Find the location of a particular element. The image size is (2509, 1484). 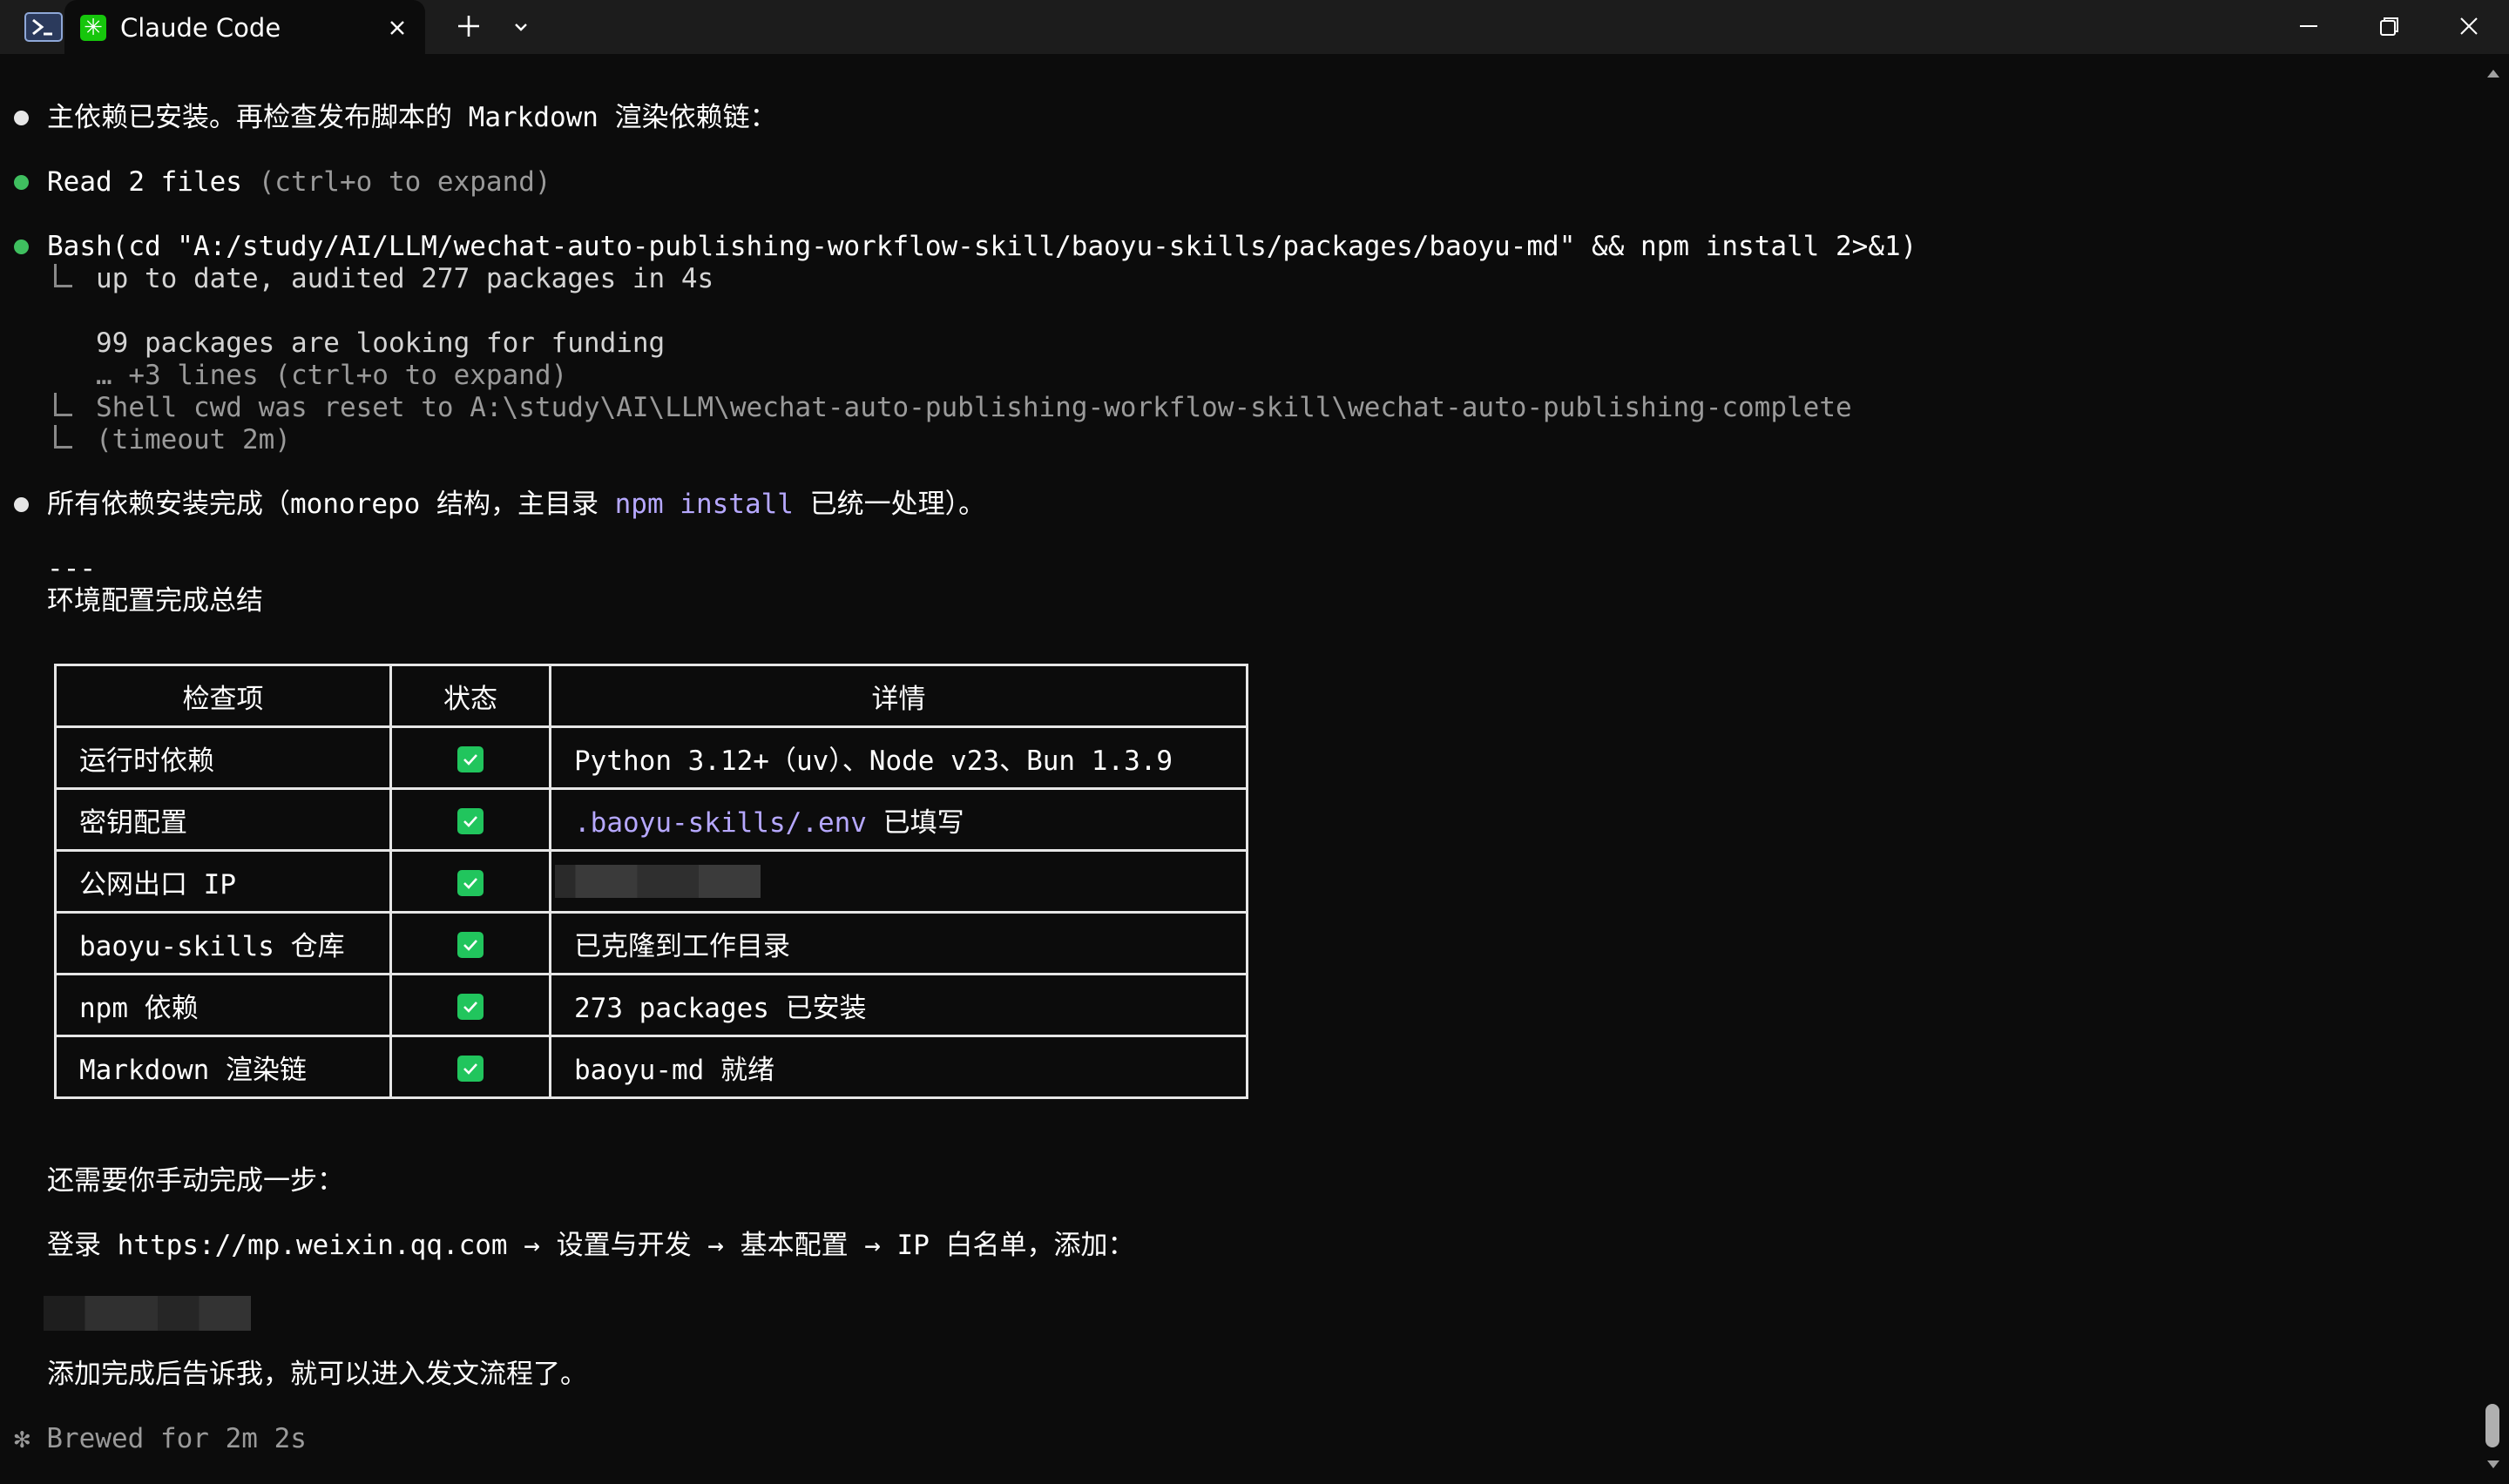

closing-message: 添加完成后告诉我，就可以进入发文流程了。 is located at coordinates (317, 1374).